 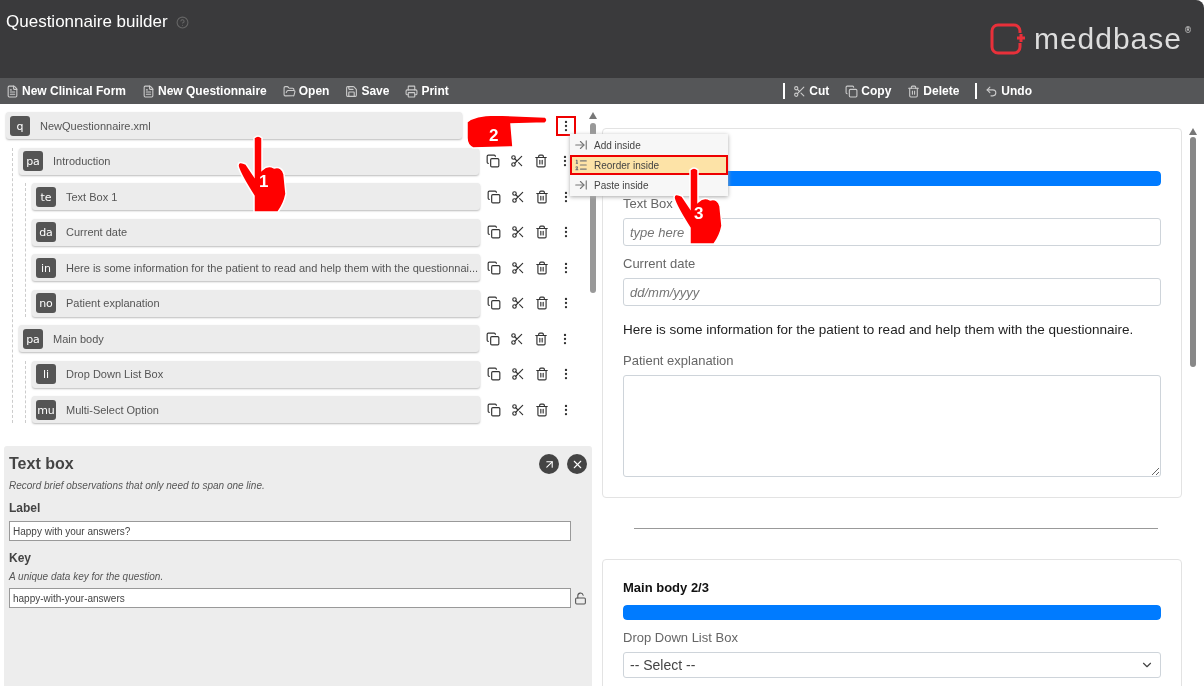 What do you see at coordinates (113, 303) in the screenshot?
I see `item-label: Patient explanation` at bounding box center [113, 303].